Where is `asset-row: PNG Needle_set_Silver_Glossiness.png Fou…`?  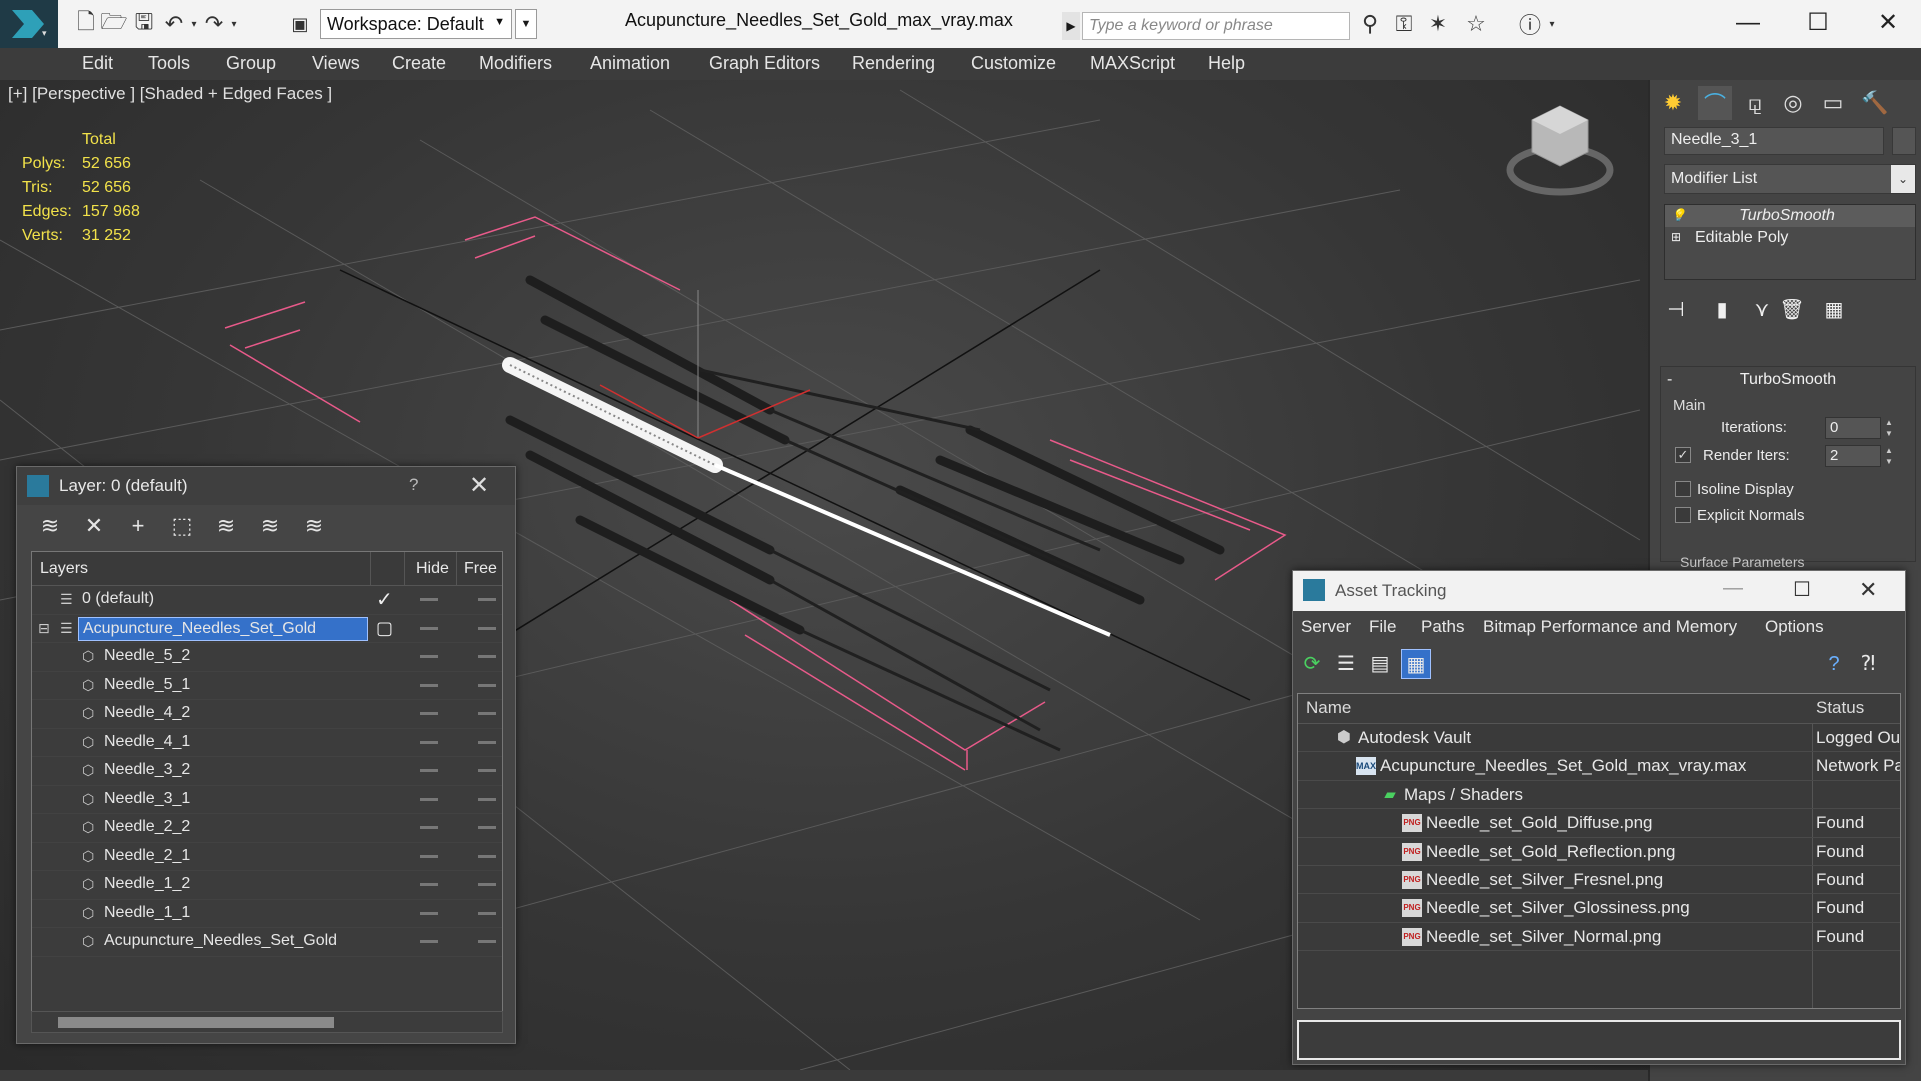
asset-row: PNG Needle_set_Silver_Glossiness.png Fou… is located at coordinates (1599, 908).